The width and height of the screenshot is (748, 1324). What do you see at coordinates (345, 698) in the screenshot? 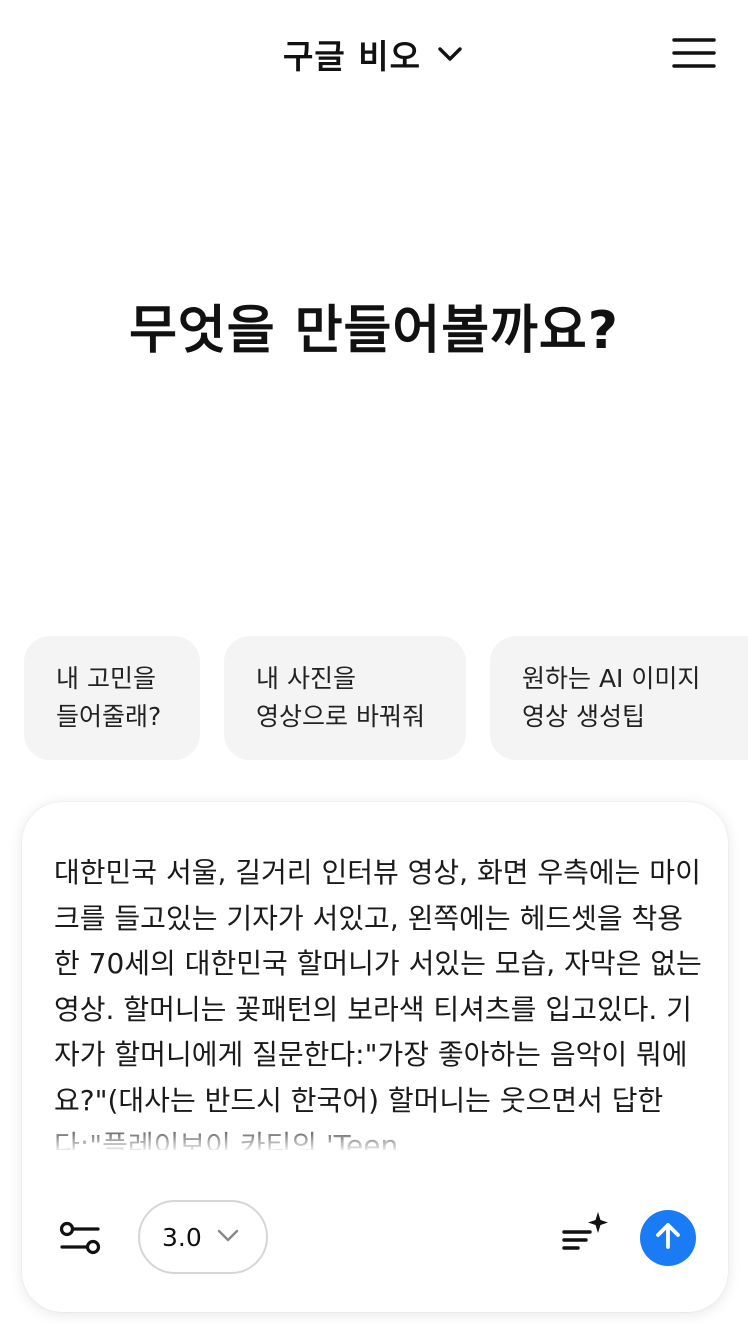
I see `suggestion-chip-photo-to-video: 내 사진을 영상으로 바꿔줘` at bounding box center [345, 698].